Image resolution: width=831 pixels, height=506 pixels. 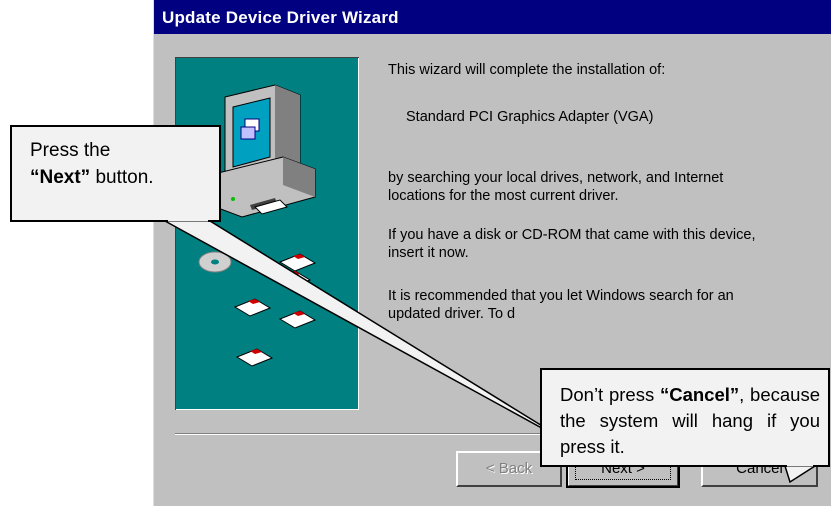 I want to click on disk-instruction-line-2: insert it now., so click(x=428, y=253).